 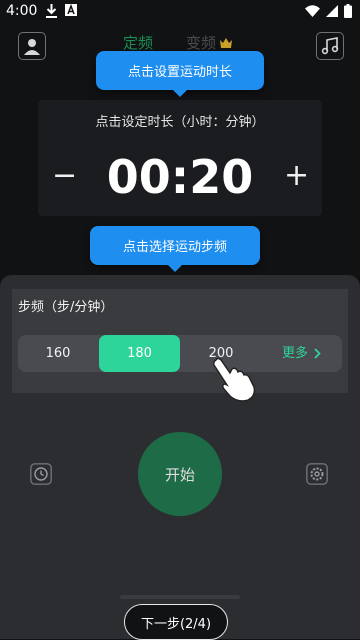 I want to click on cadence-tooltip: 点击选择运动步频, so click(x=175, y=249).